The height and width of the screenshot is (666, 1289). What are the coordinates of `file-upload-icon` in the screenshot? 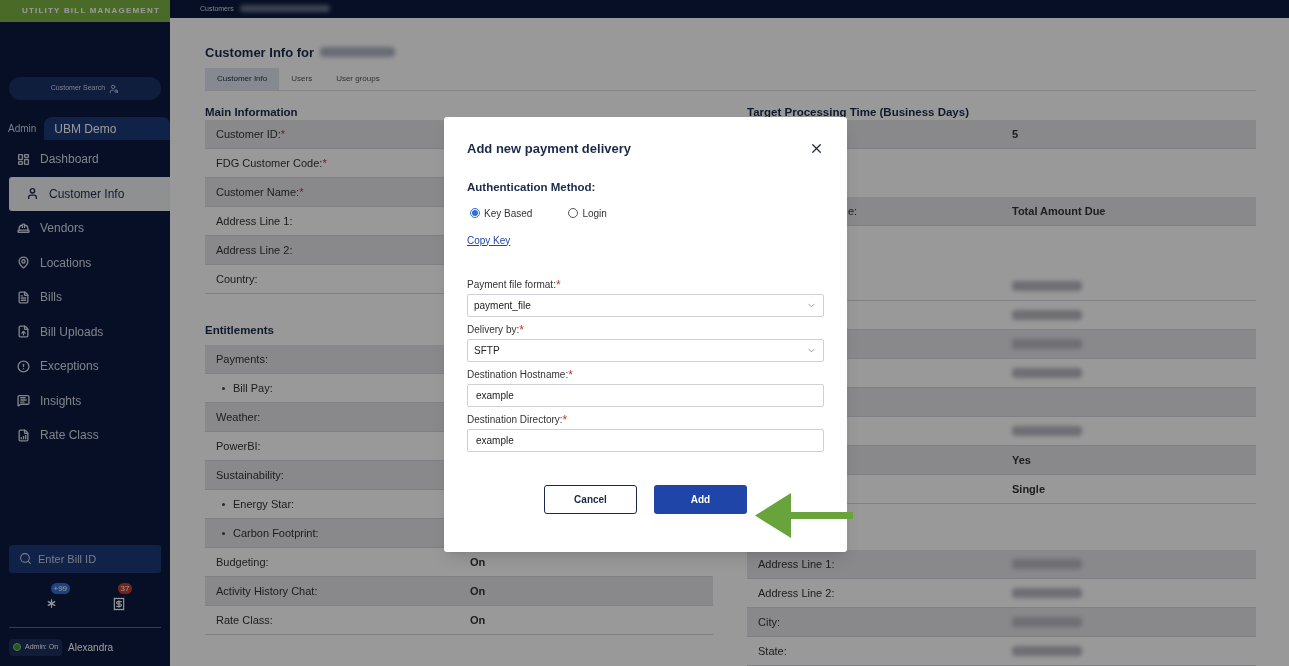 It's located at (23, 332).